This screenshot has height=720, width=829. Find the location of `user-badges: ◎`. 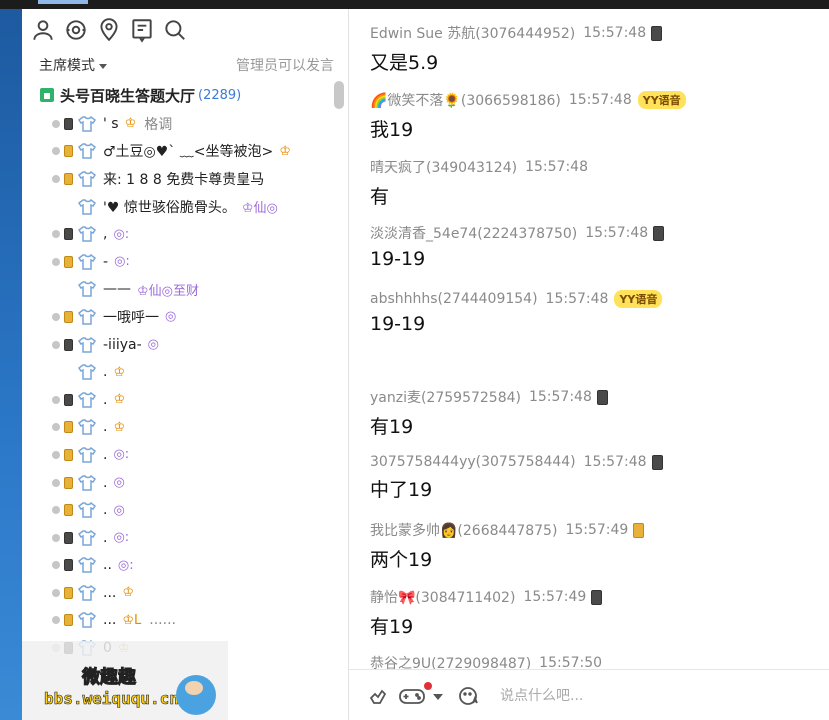

user-badges: ◎ is located at coordinates (153, 345).